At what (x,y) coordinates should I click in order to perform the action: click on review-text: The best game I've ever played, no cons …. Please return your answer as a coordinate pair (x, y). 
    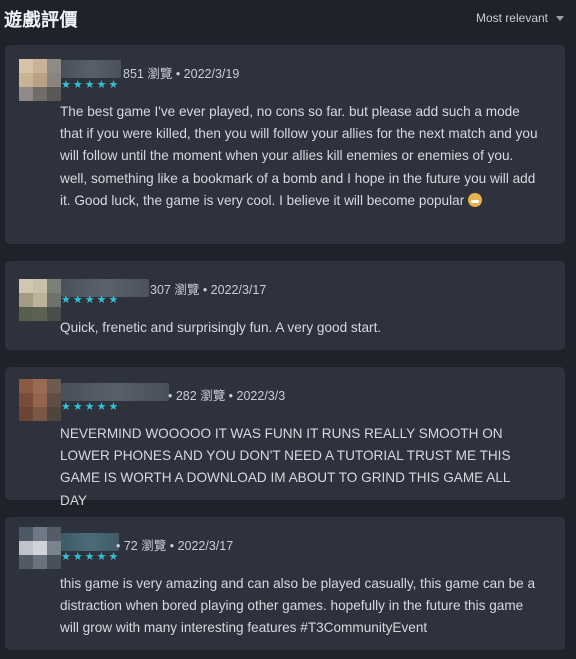
    Looking at the image, I should click on (299, 156).